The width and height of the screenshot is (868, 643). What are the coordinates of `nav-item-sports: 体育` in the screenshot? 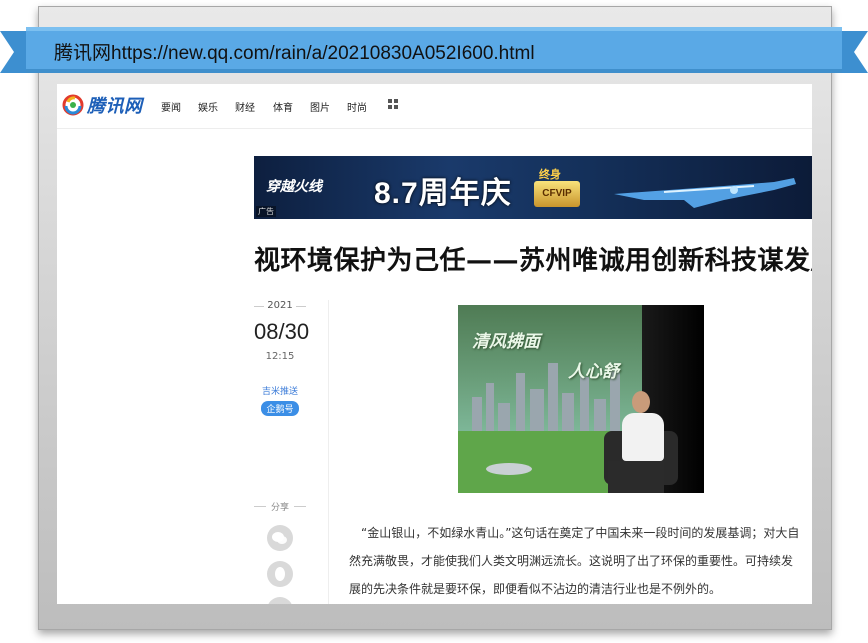 It's located at (283, 106).